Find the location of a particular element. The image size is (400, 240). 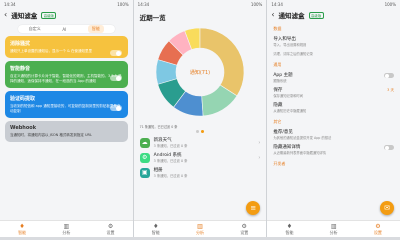

card-description: 当通知时，将通知内容以 JSON 格式转发到指定 URL is located at coordinates (51, 135).